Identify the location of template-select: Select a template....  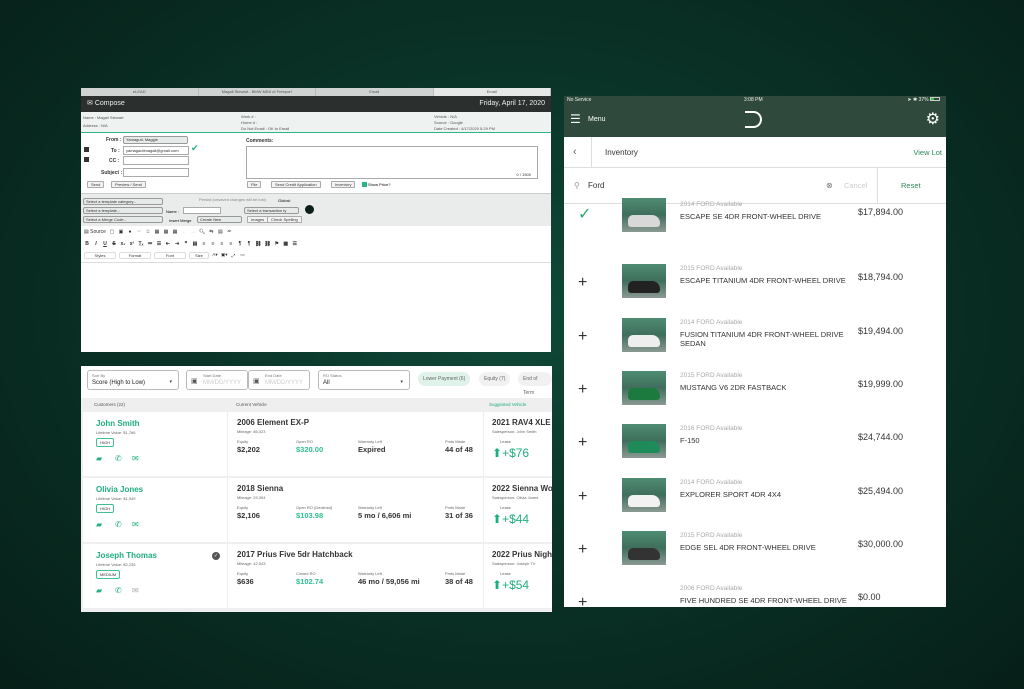
(123, 210).